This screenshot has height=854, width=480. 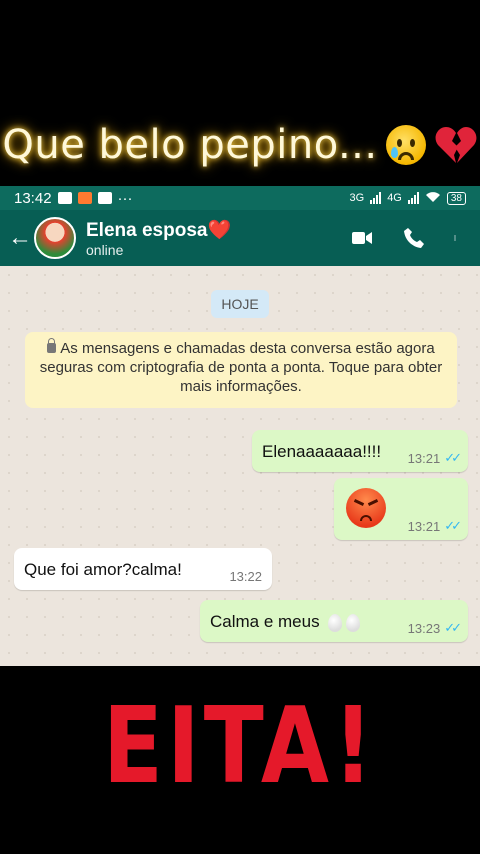 What do you see at coordinates (265, 621) in the screenshot?
I see `message-text: Calma e meus` at bounding box center [265, 621].